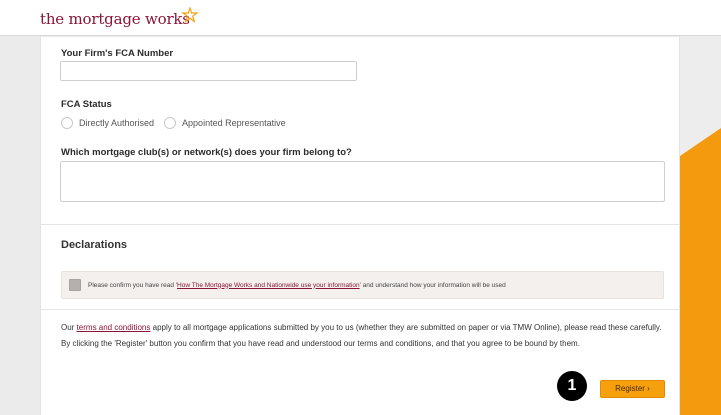 The height and width of the screenshot is (415, 721). I want to click on network-textarea, so click(362, 181).